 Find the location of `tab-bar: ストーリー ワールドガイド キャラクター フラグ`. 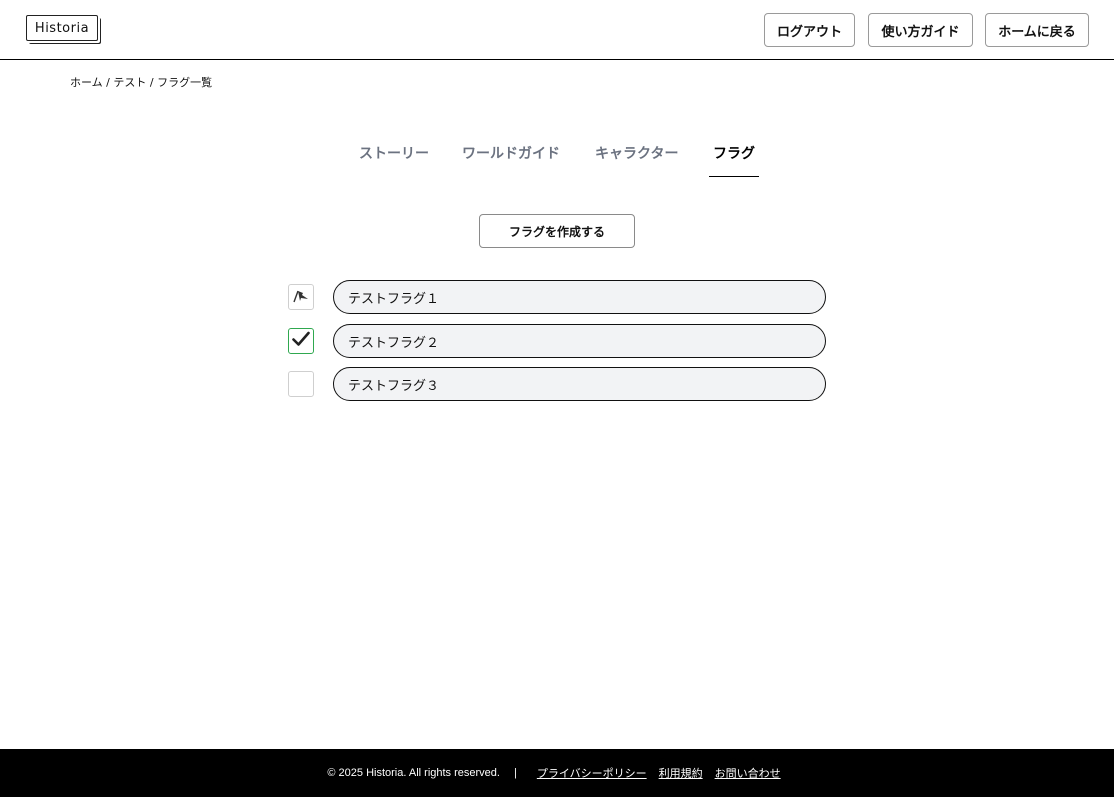

tab-bar: ストーリー ワールドガイド キャラクター フラグ is located at coordinates (557, 161).